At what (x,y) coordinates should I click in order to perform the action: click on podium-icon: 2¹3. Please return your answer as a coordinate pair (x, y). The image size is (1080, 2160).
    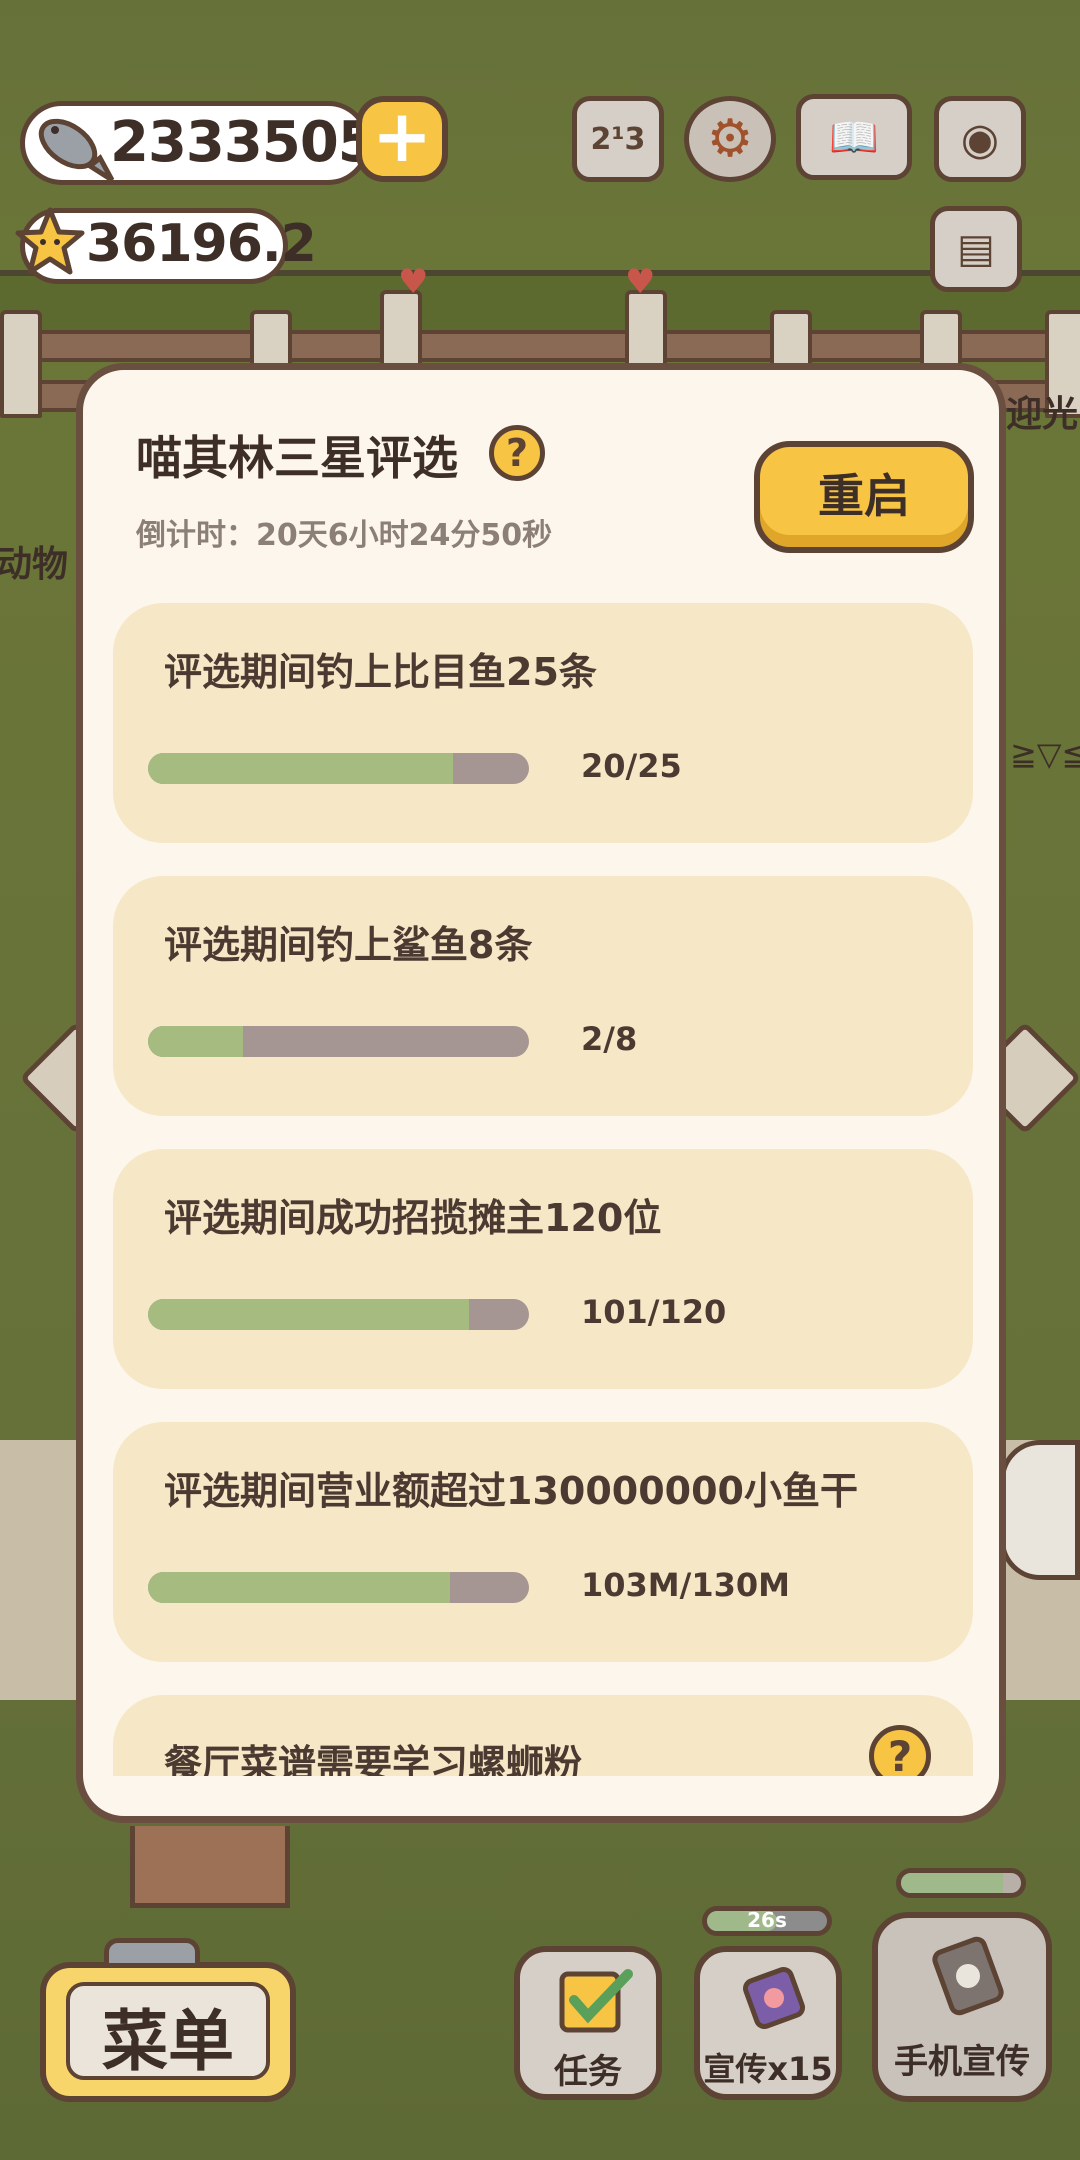
    Looking at the image, I should click on (618, 139).